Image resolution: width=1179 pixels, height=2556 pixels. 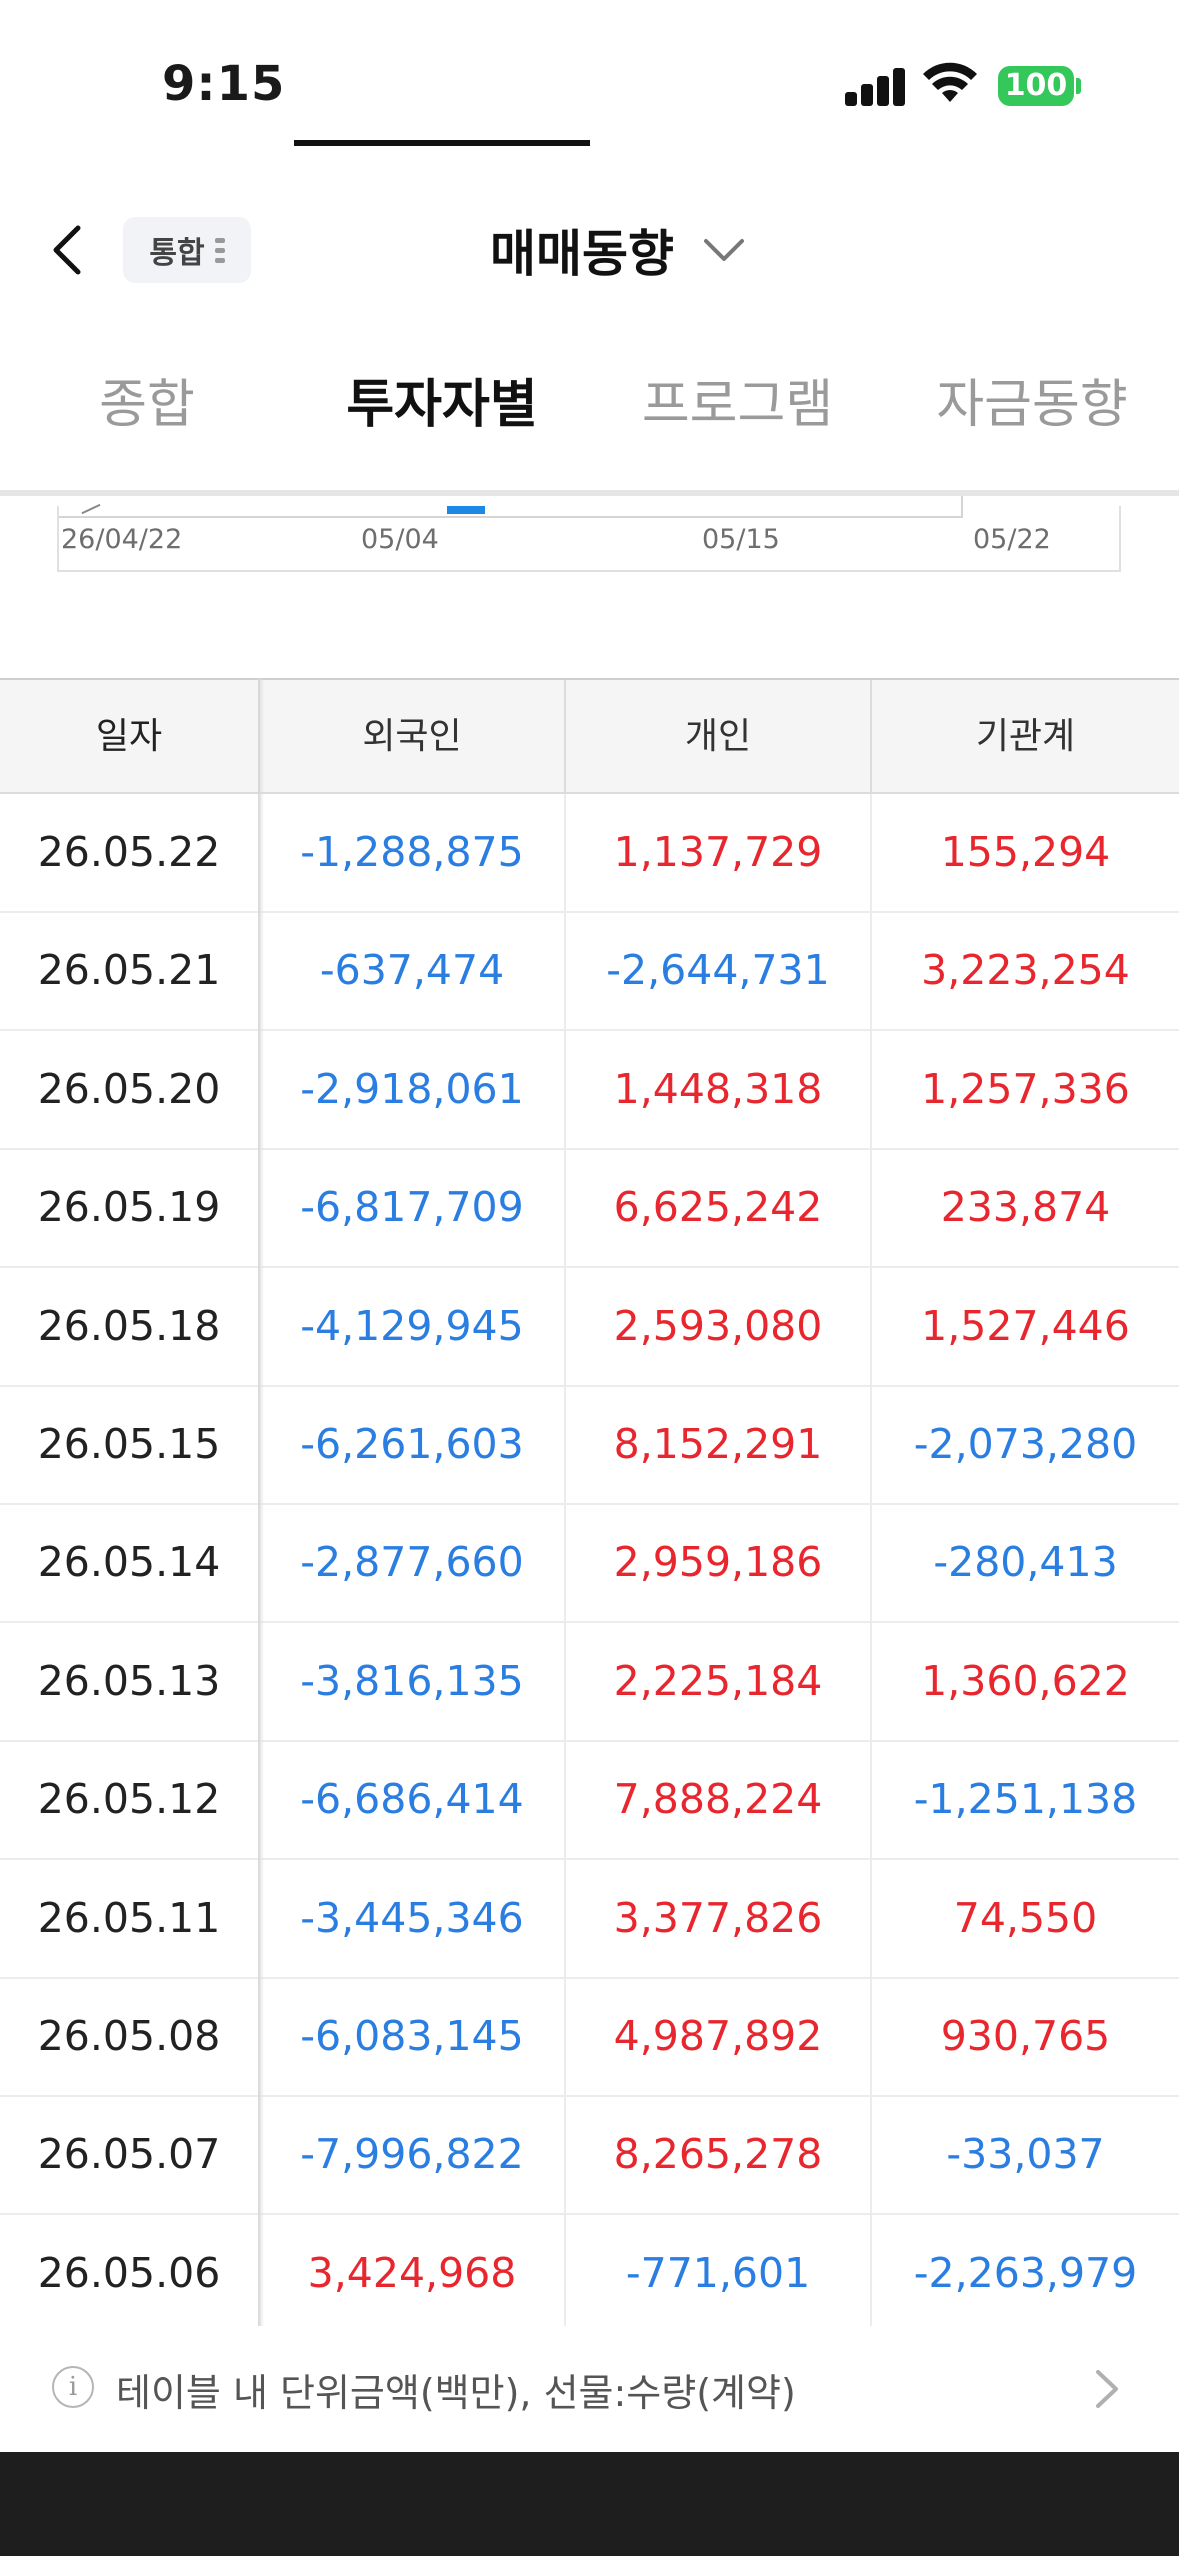 I want to click on table-row: 26.05.06 3,424,968 -771,601 -2,263,979, so click(x=589, y=2274).